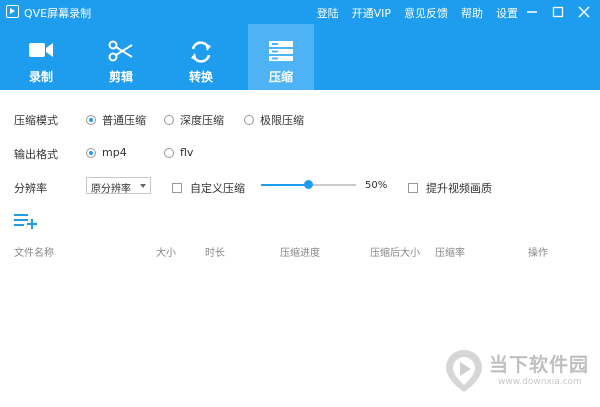 Image resolution: width=600 pixels, height=407 pixels. I want to click on close-icon, so click(584, 12).